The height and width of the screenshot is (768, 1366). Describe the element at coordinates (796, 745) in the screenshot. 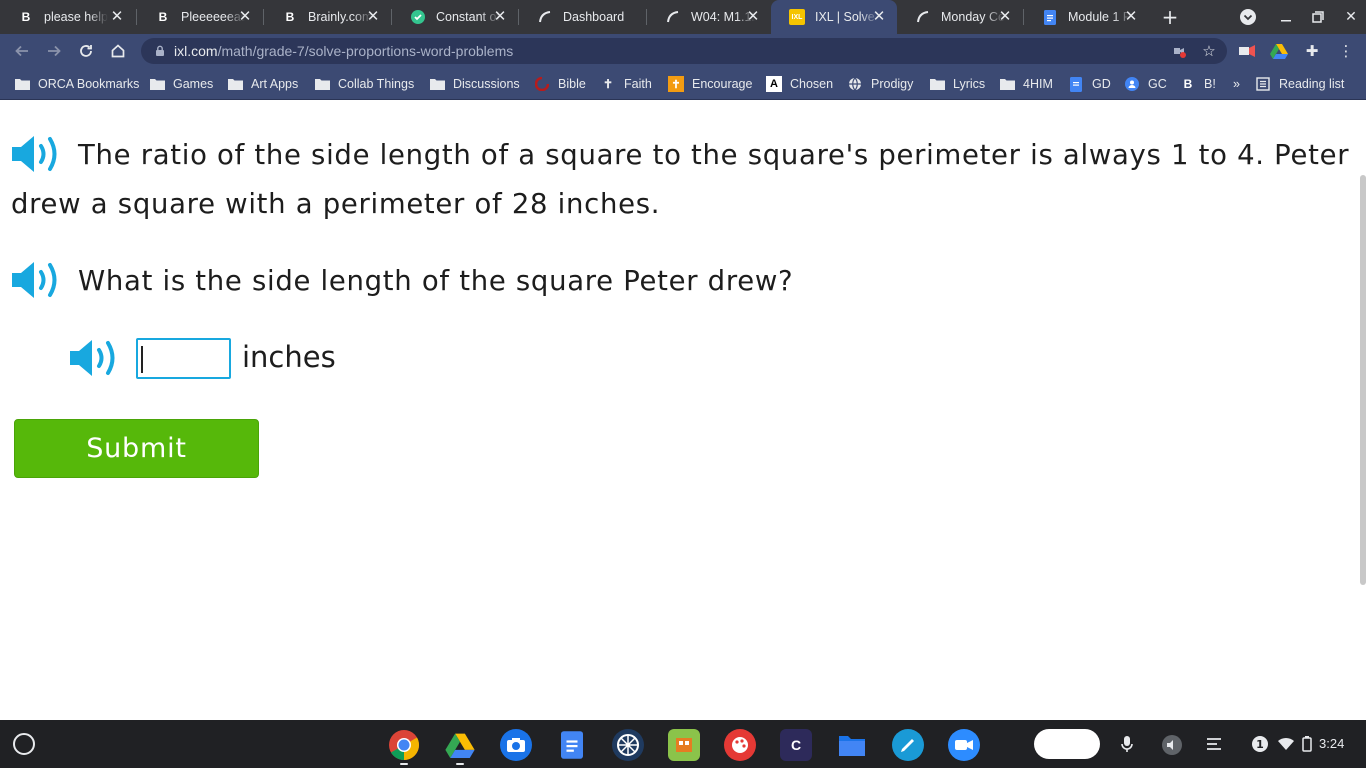

I see `canvas-c-icon: C` at that location.